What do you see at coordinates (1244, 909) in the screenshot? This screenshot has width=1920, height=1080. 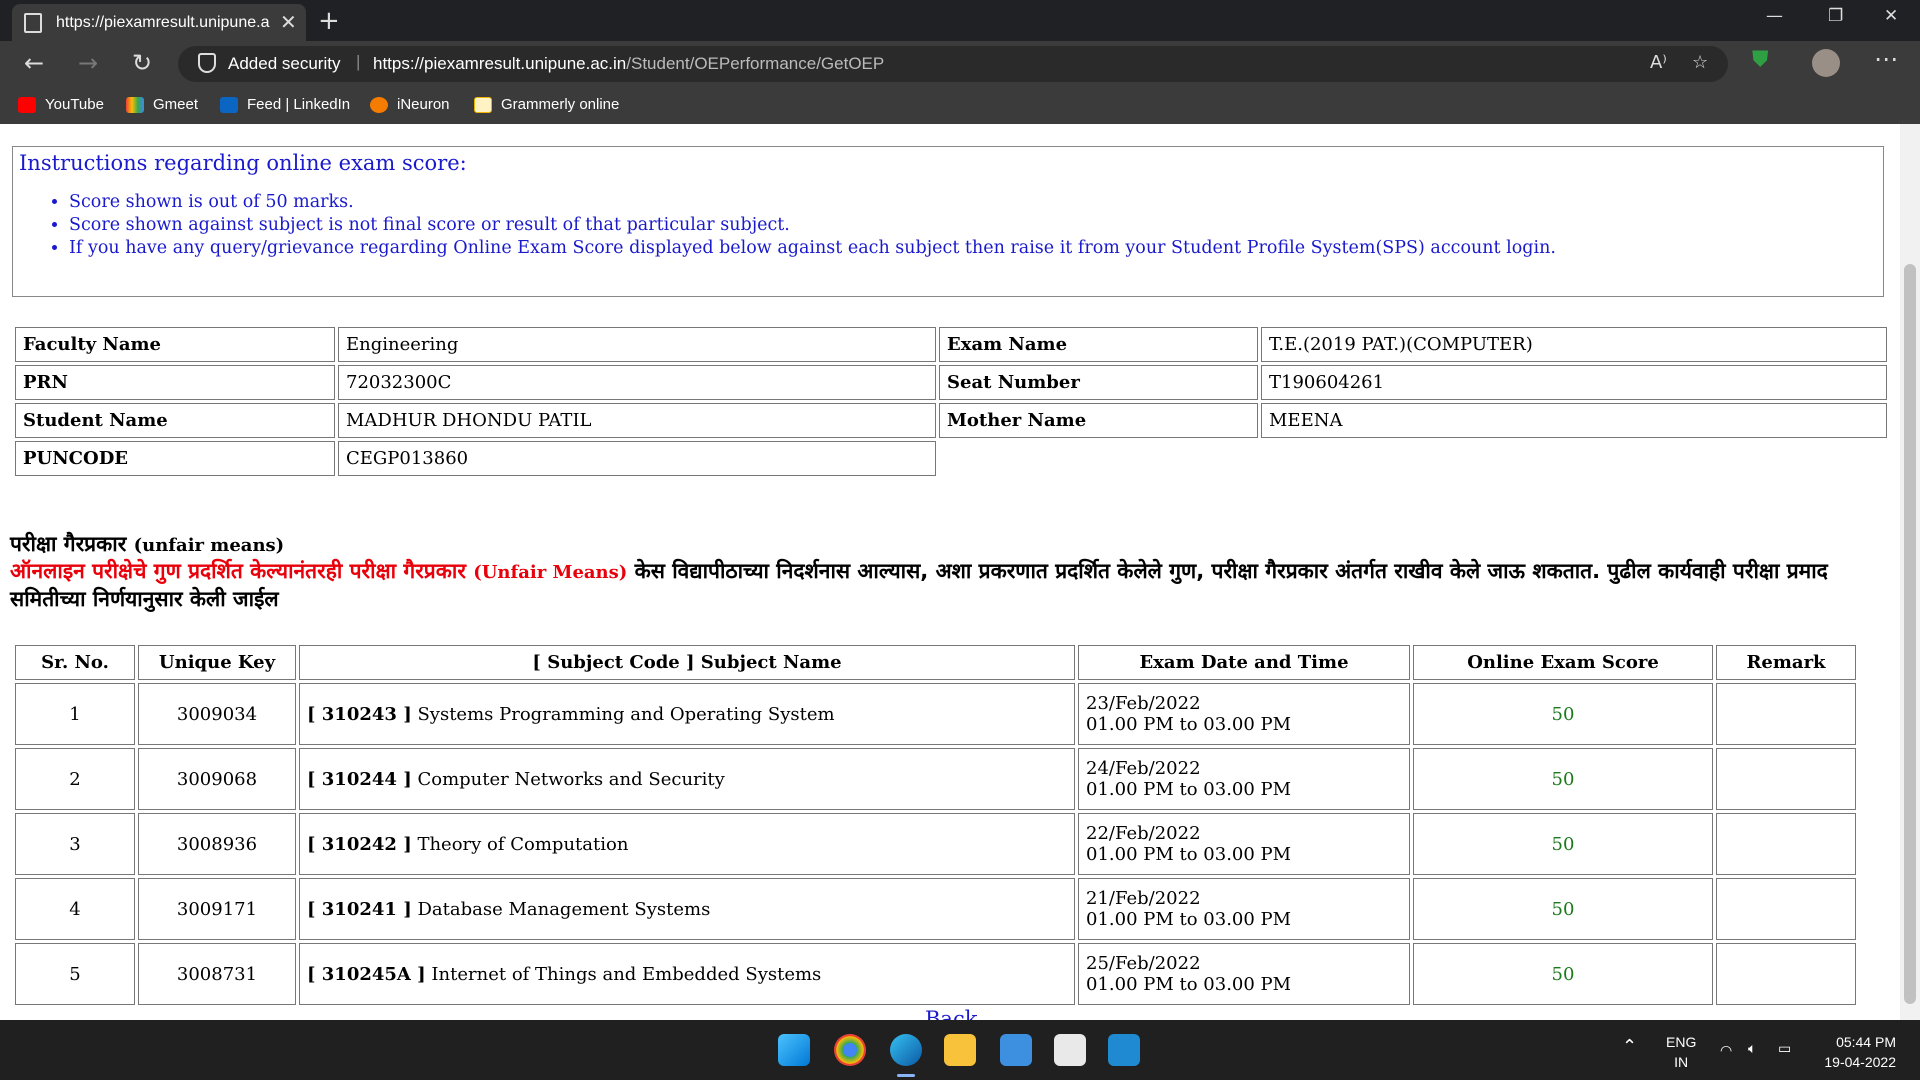 I see `exam-date-cell: 21/Feb/2022 01.00 PM to 03.00 PM` at bounding box center [1244, 909].